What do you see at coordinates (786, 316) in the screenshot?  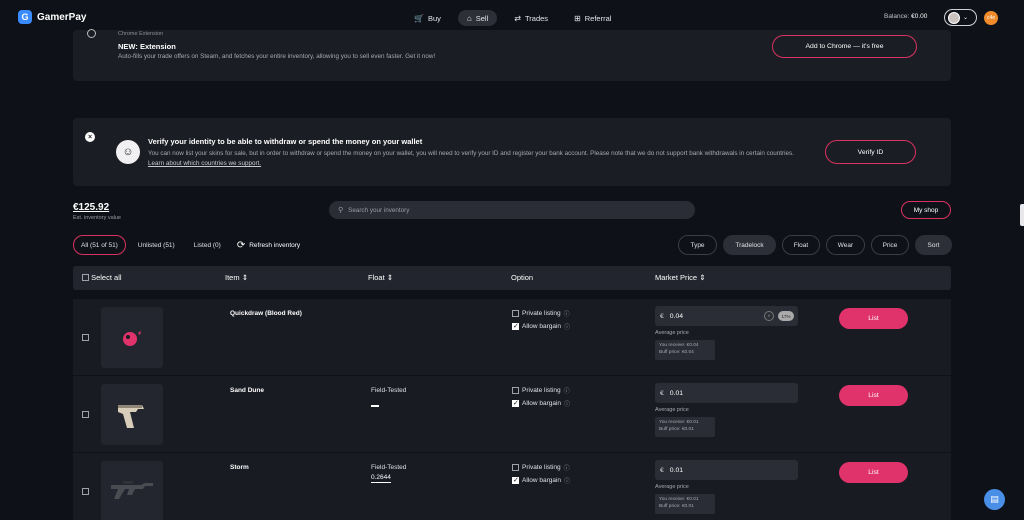 I see `percent-badge: 17%` at bounding box center [786, 316].